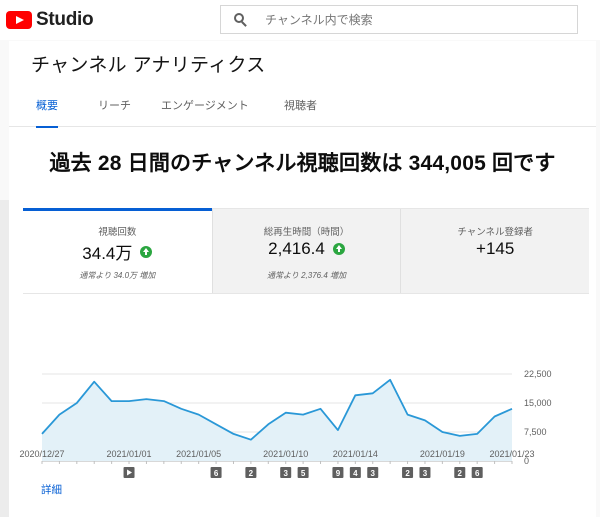 This screenshot has height=517, width=600. Describe the element at coordinates (538, 403) in the screenshot. I see `y-tick-label: 15,000` at that location.